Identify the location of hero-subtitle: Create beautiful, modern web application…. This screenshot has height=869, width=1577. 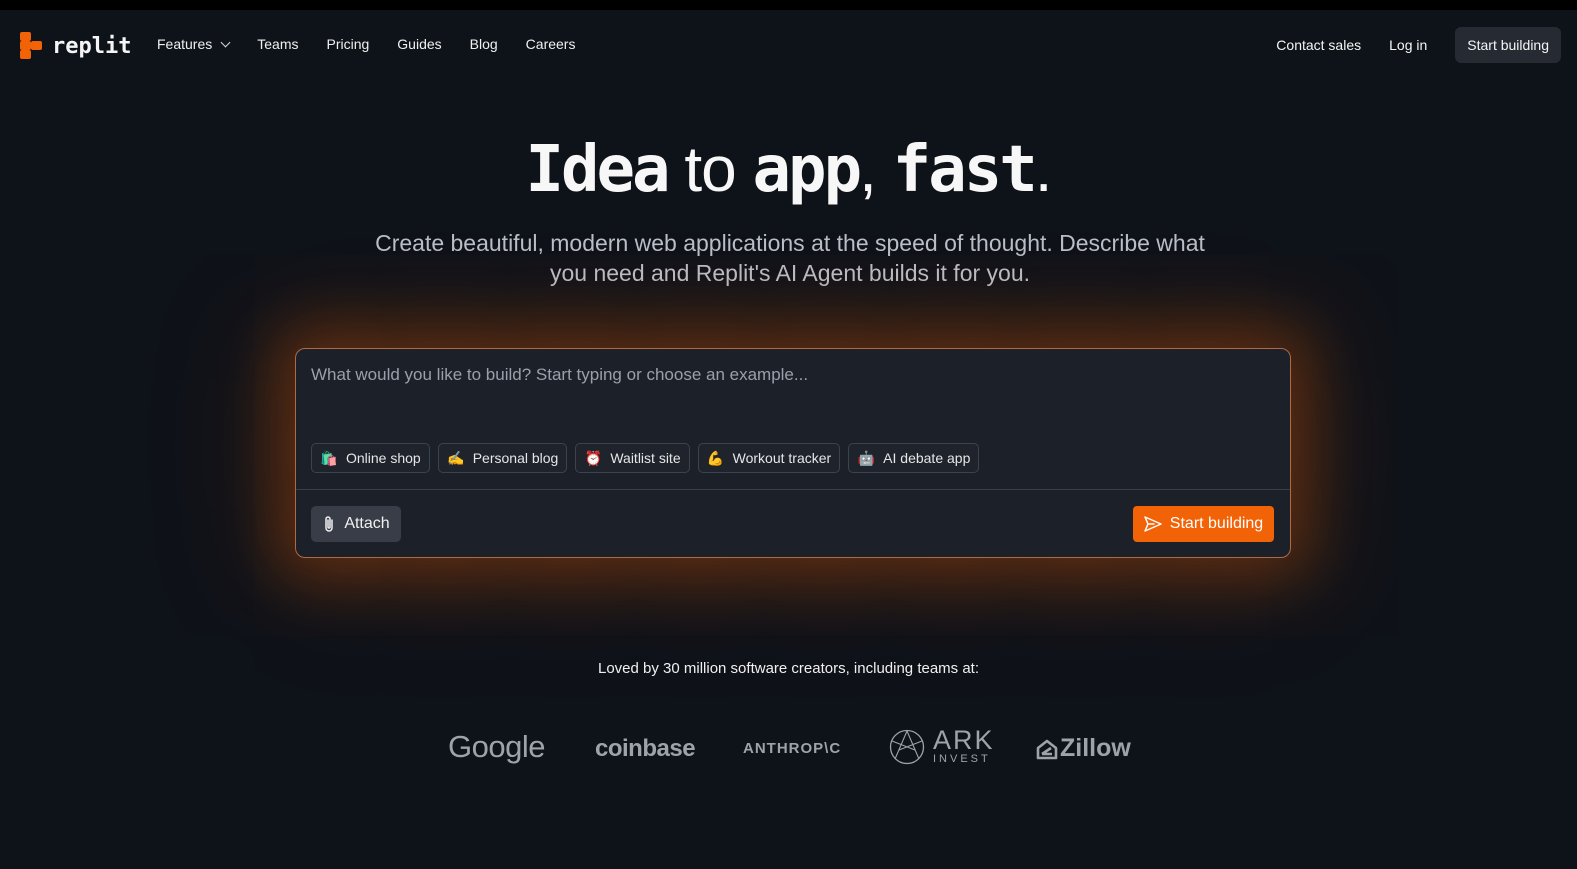
(790, 258).